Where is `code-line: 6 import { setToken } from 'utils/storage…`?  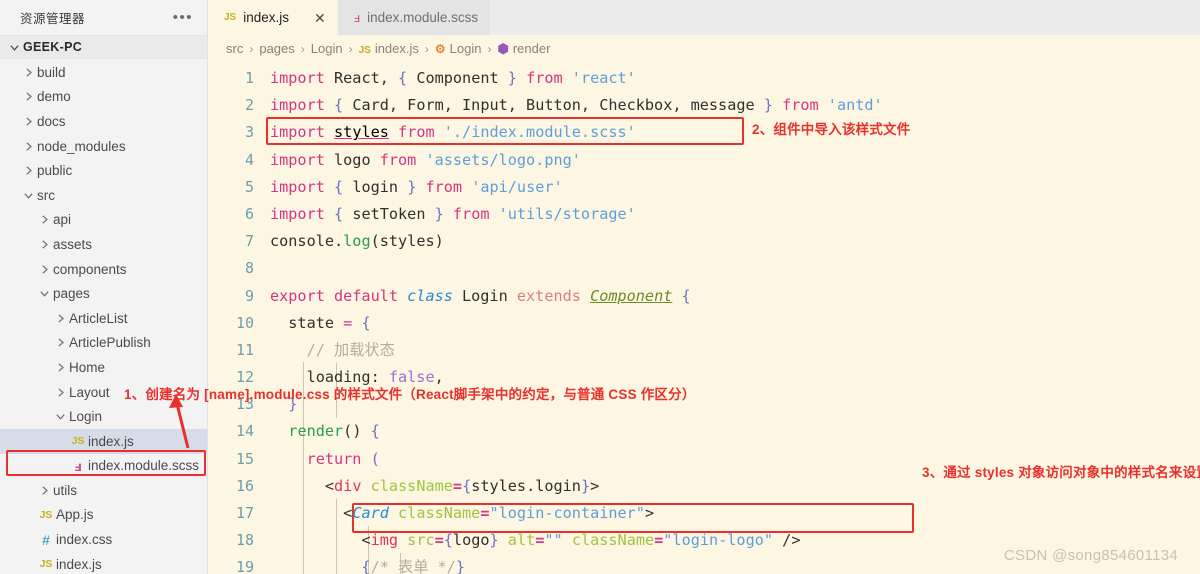 code-line: 6 import { setToken } from 'utils/storage… is located at coordinates (704, 214).